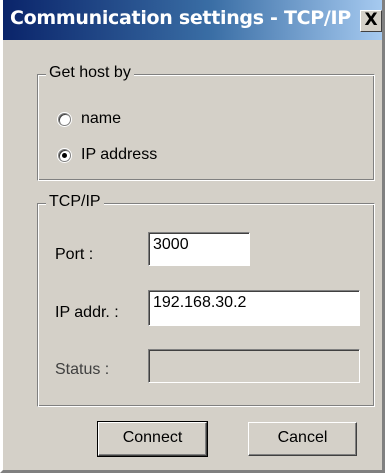 This screenshot has height=473, width=385. What do you see at coordinates (254, 308) in the screenshot?
I see `ip-address-input: 192.168.30.2` at bounding box center [254, 308].